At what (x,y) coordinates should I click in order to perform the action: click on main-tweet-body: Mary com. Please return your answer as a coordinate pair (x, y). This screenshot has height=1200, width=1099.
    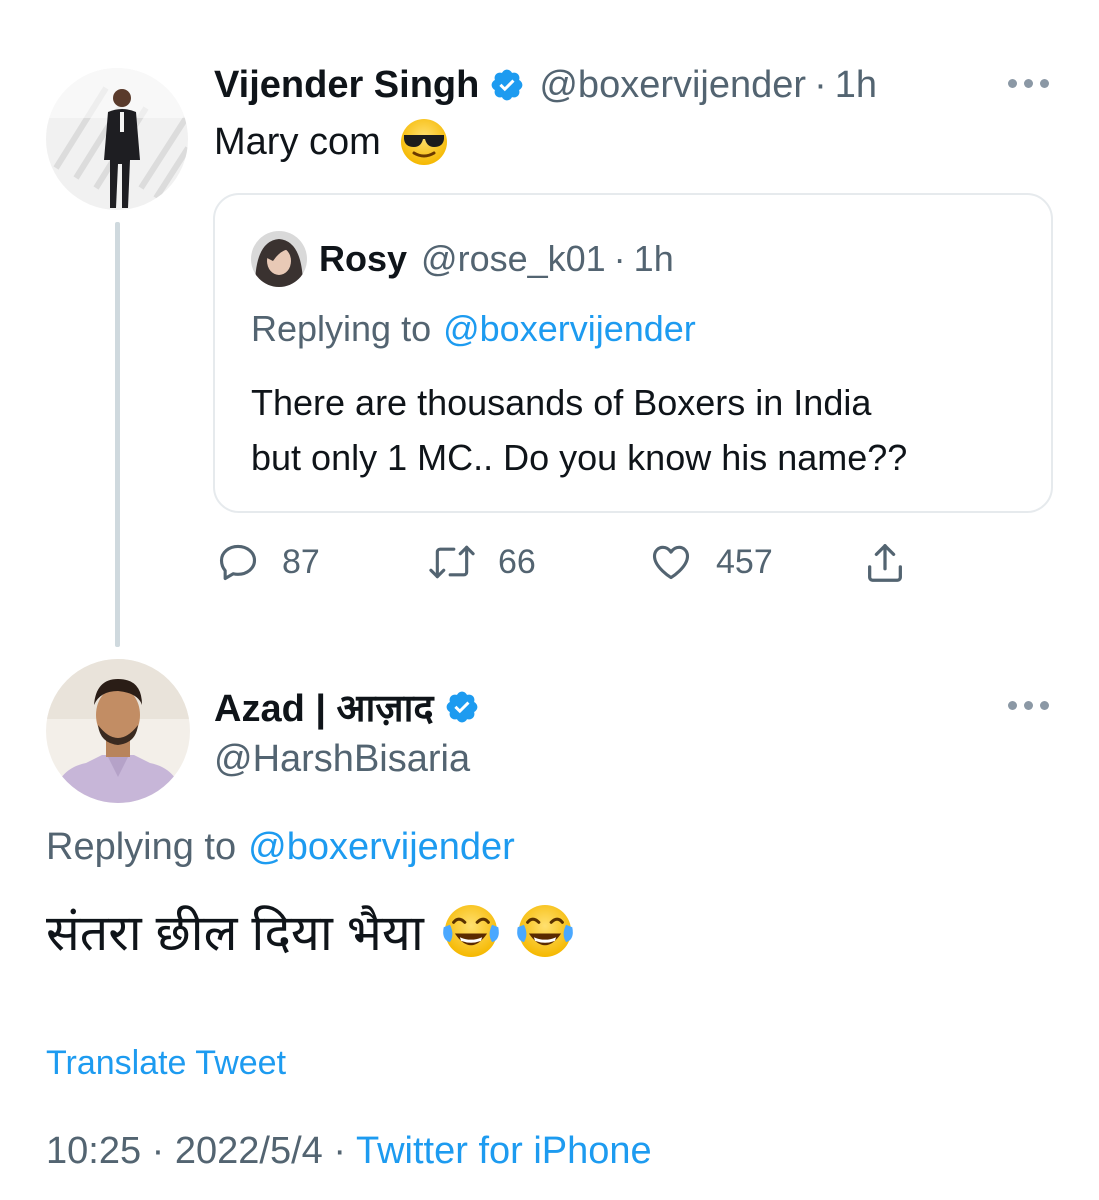
    Looking at the image, I should click on (331, 142).